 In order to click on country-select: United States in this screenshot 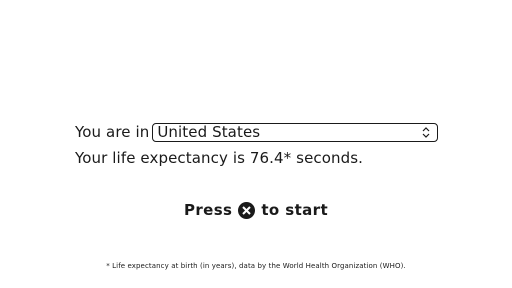, I will do `click(295, 132)`.